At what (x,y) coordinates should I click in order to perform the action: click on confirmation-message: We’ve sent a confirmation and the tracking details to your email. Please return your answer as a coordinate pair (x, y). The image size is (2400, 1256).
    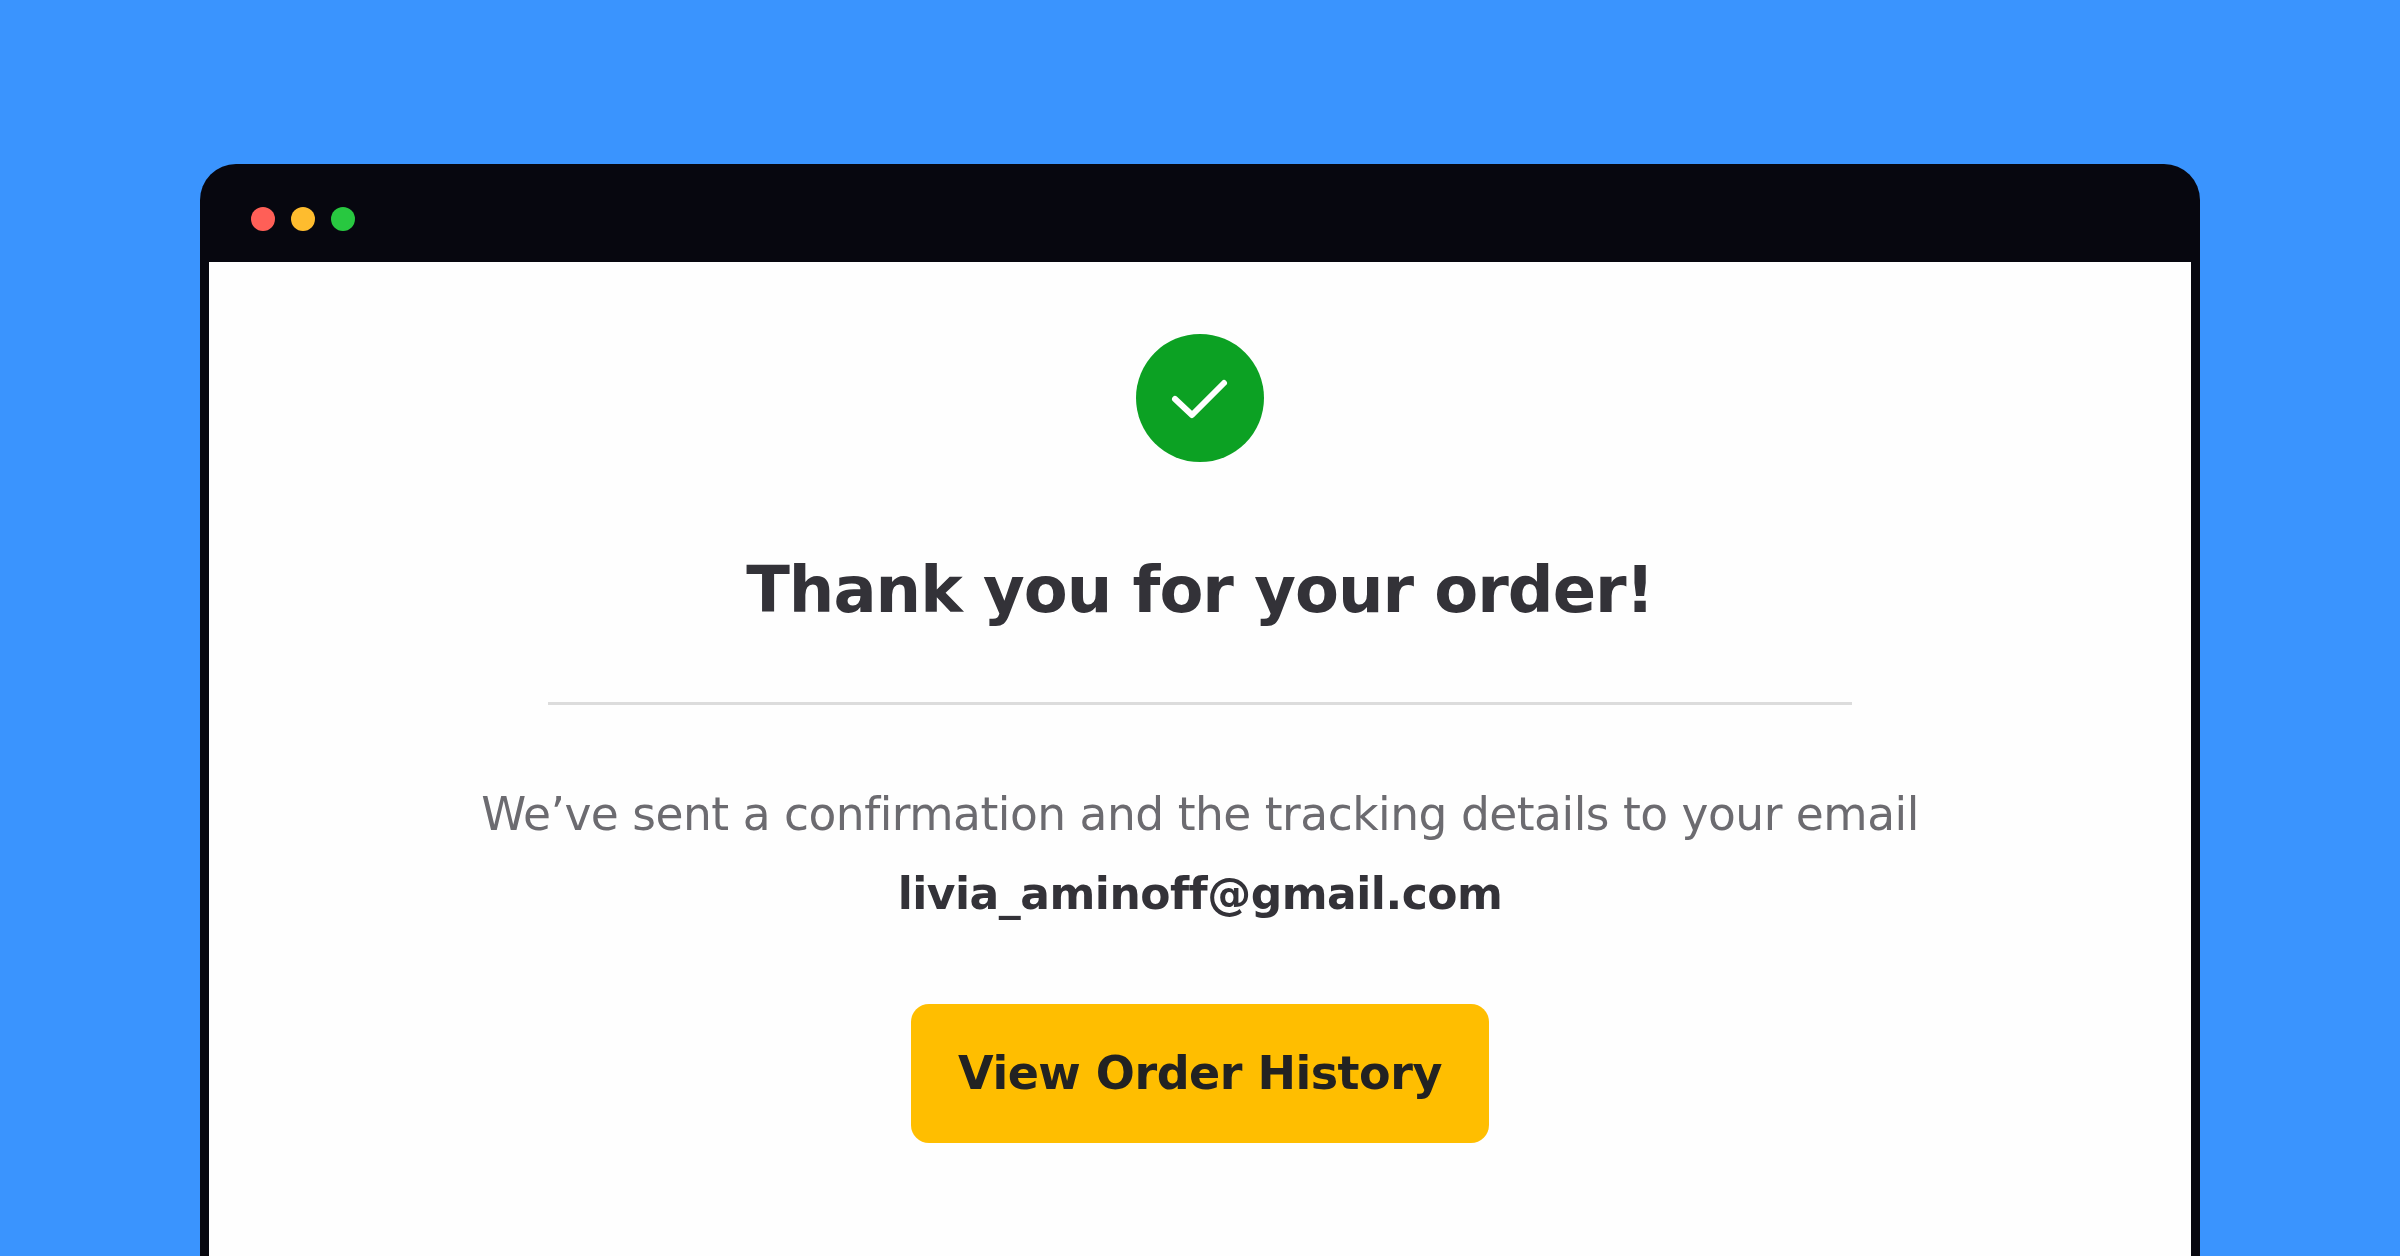
    Looking at the image, I should click on (1200, 815).